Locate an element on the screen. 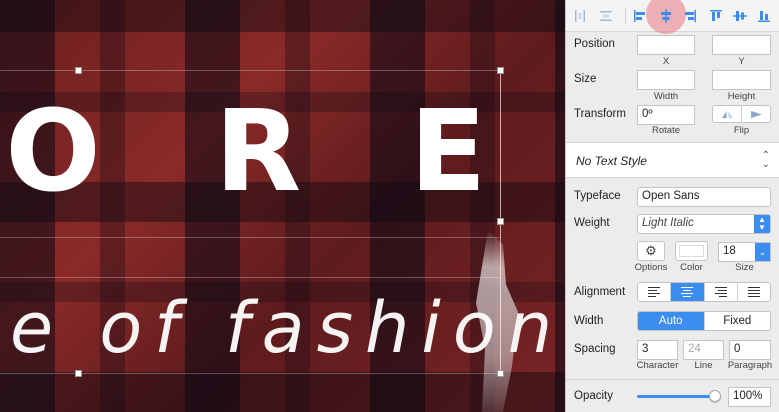 The image size is (779, 412). text-align-left-button is located at coordinates (655, 292).